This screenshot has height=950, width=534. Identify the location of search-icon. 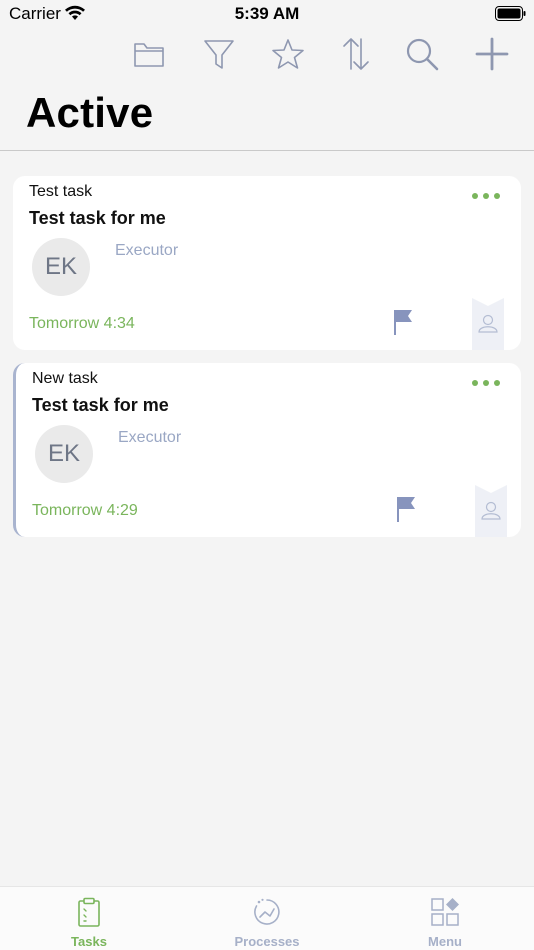
(422, 54).